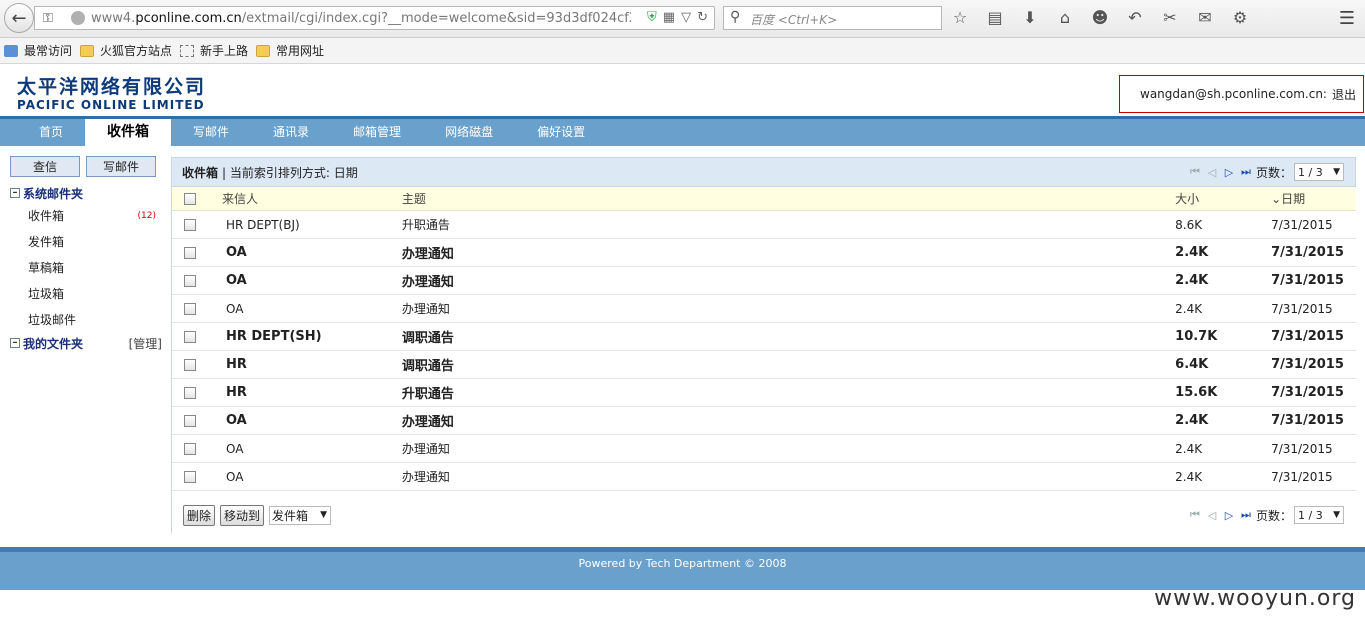  Describe the element at coordinates (86, 294) in the screenshot. I see `folder-trash: 垃圾箱` at that location.